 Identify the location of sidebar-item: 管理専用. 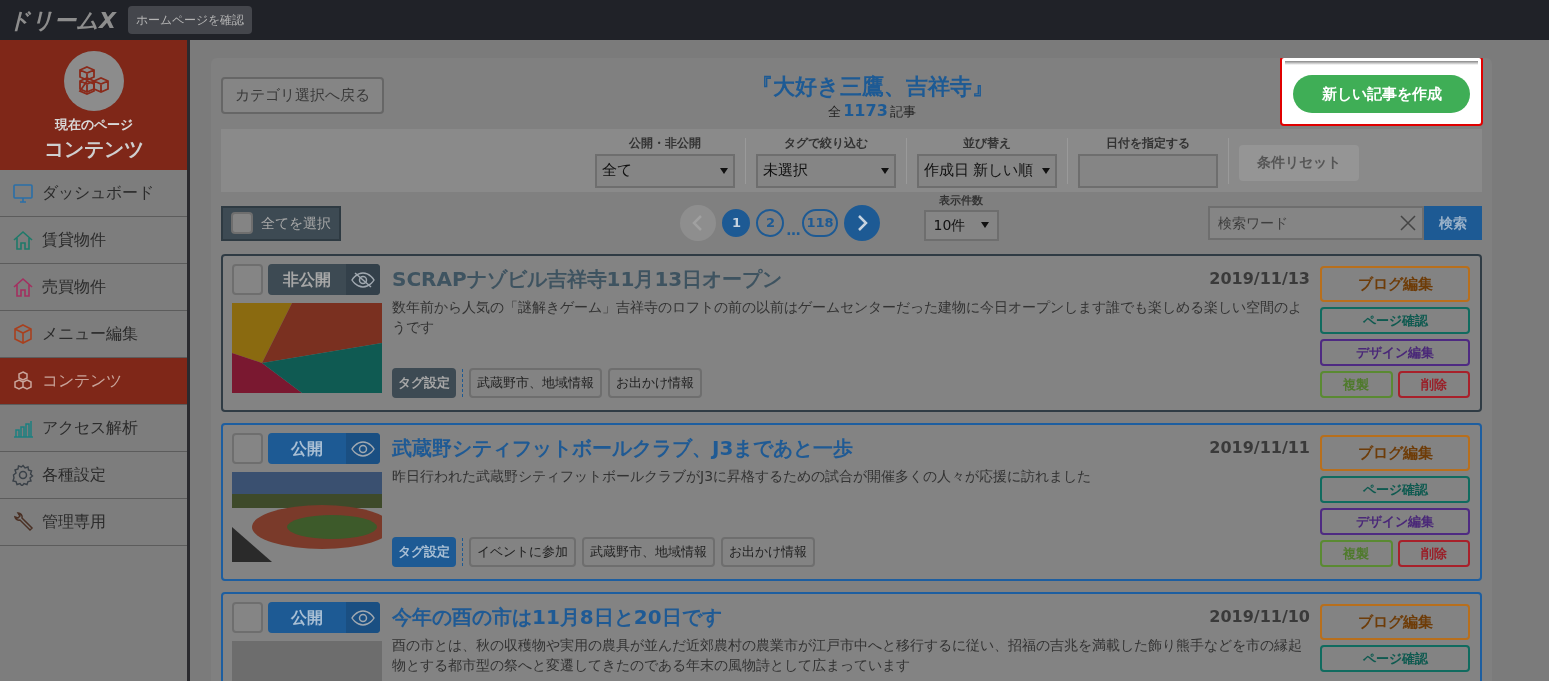
(93, 522).